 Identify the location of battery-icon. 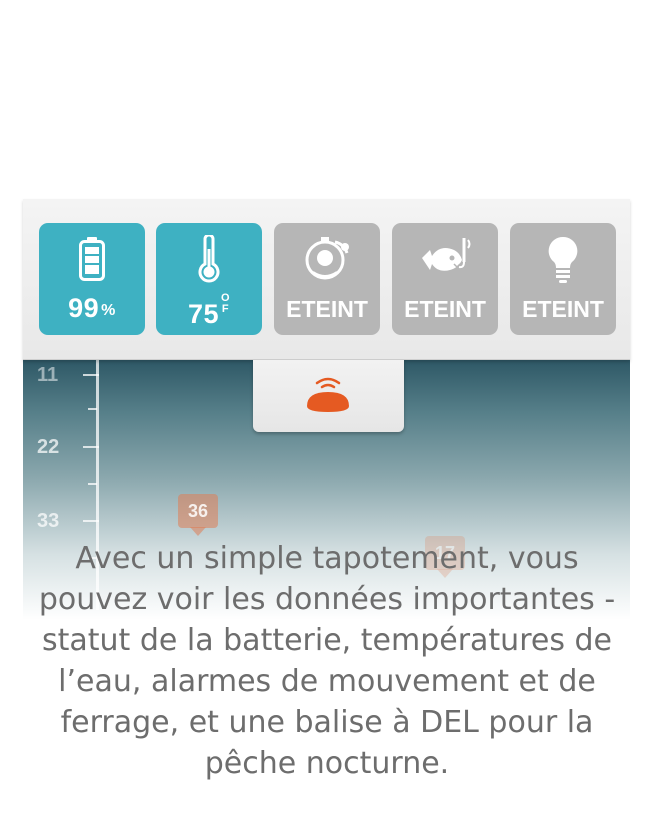
(92, 259).